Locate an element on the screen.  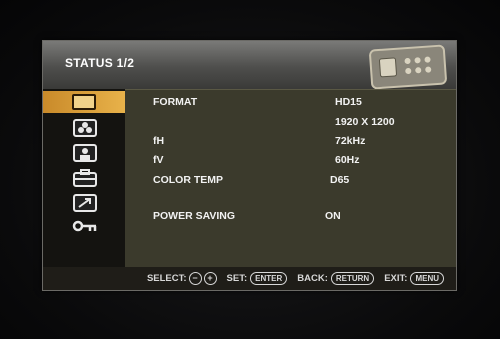
return-button: RETURN is located at coordinates (352, 278).